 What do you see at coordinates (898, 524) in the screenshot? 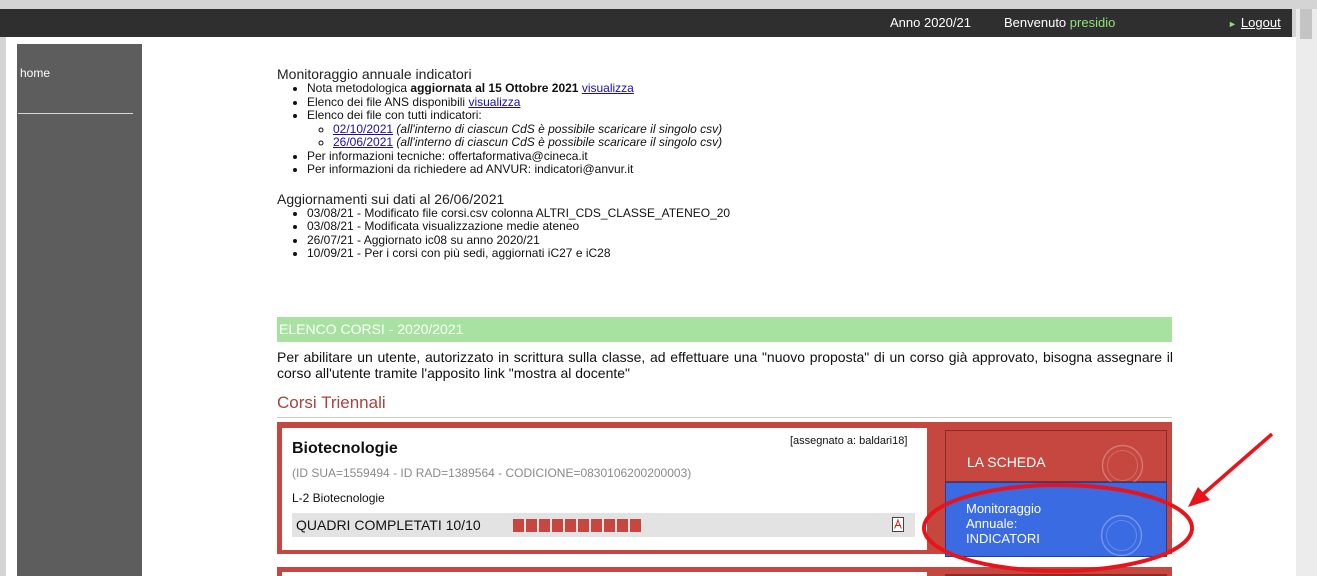
I see `pdf-icon` at bounding box center [898, 524].